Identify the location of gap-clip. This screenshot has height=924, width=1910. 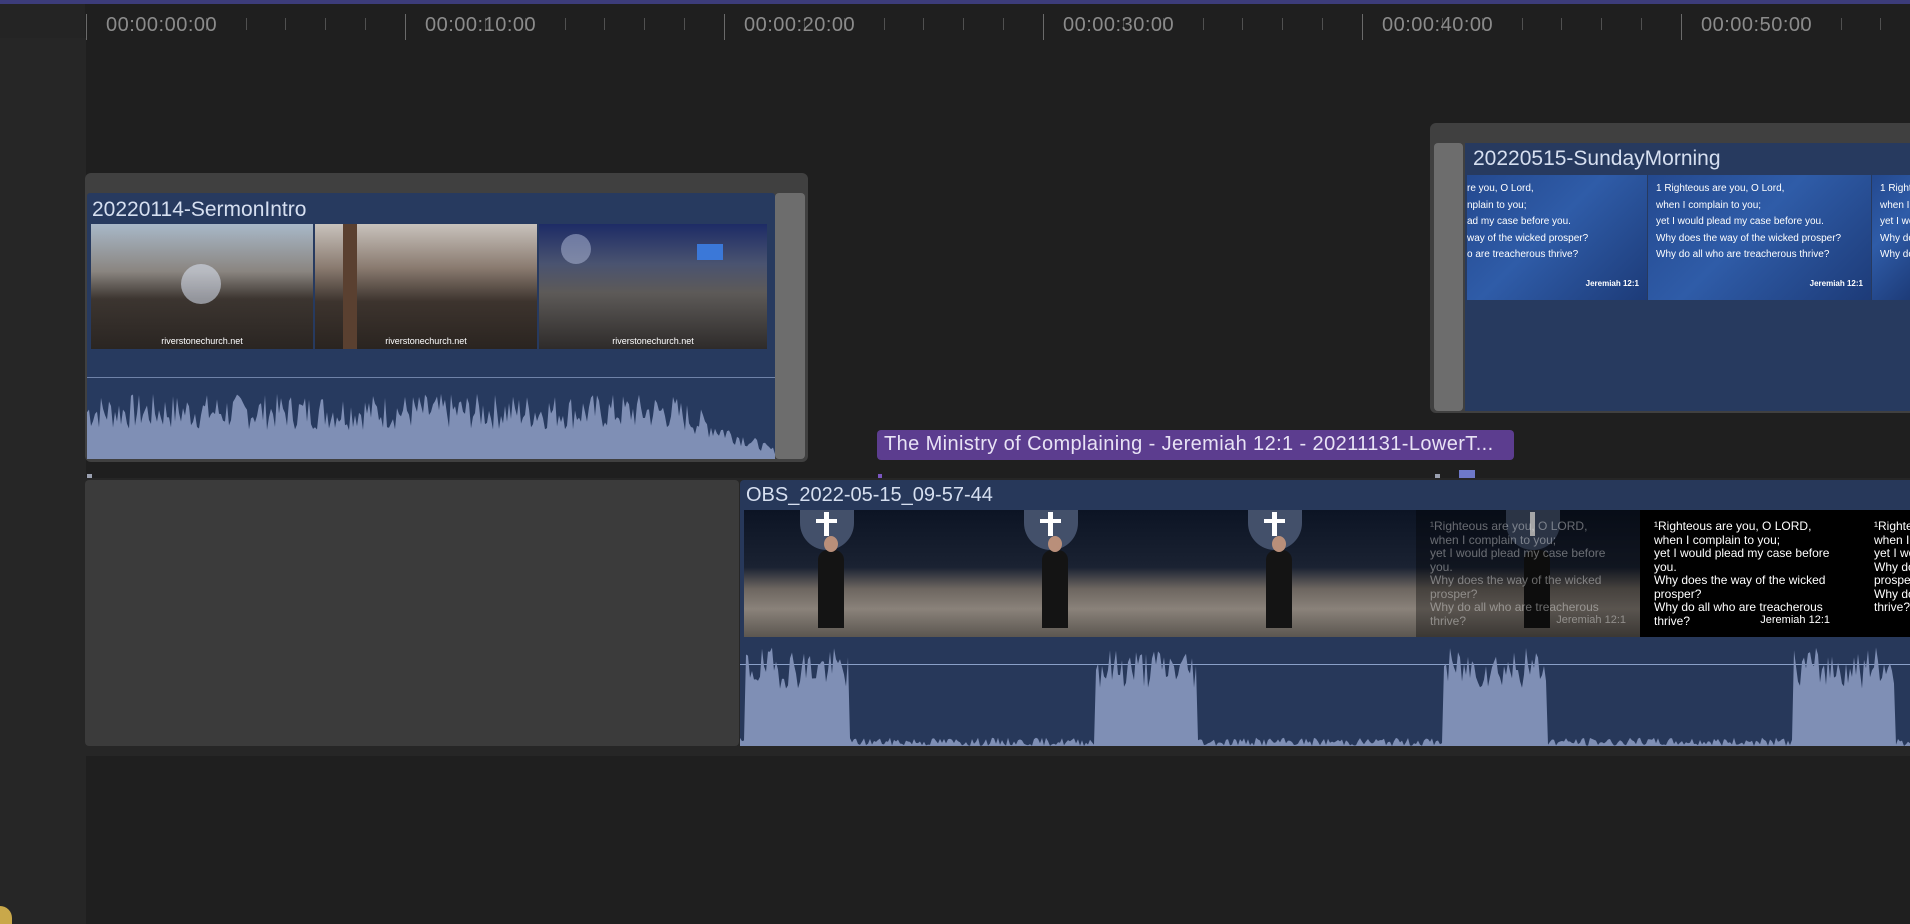
(412, 613).